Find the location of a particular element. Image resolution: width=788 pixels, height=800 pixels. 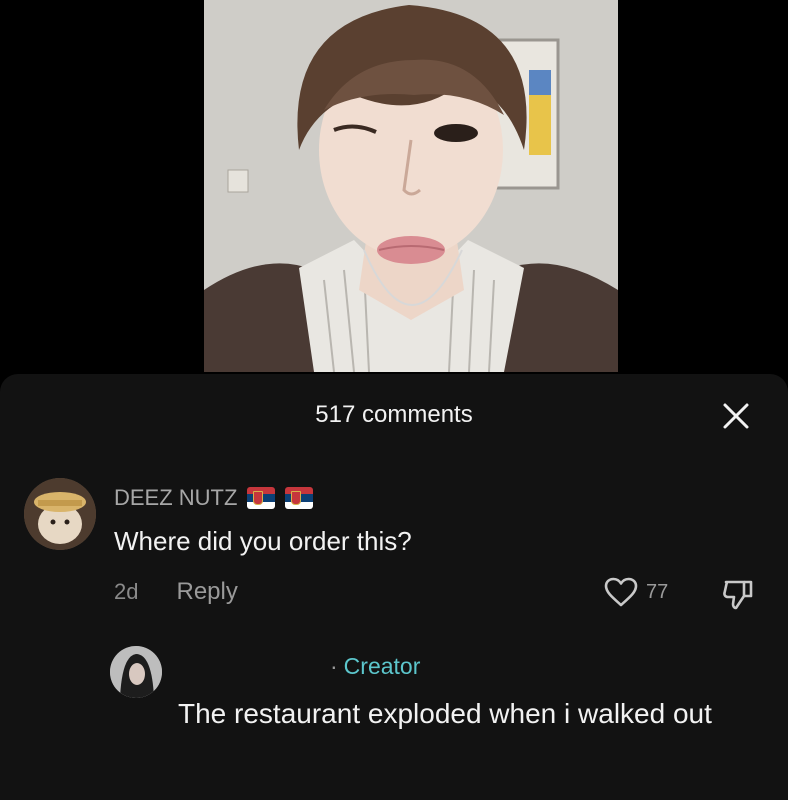

comment-time: 2d is located at coordinates (126, 591).